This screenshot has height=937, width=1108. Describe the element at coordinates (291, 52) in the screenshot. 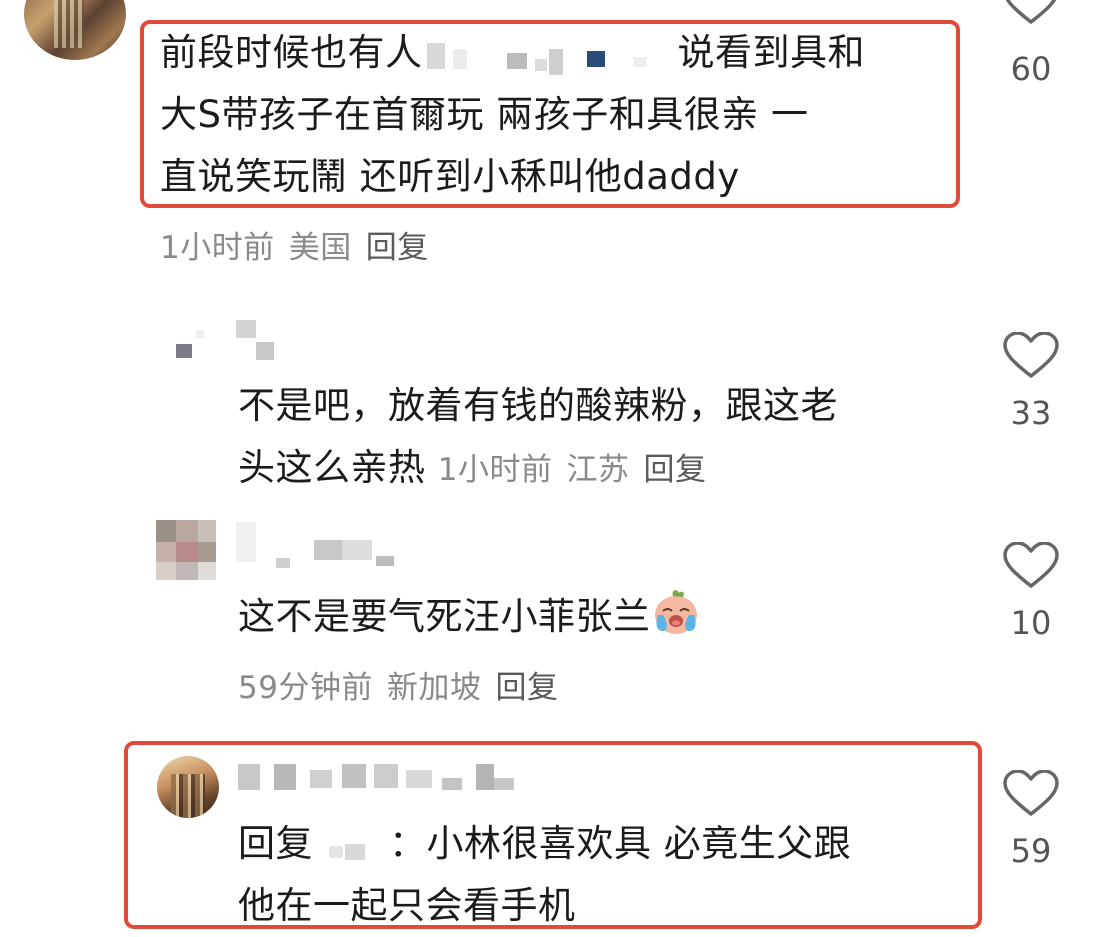

I see `comment-text-line: 前段时候也有人` at that location.